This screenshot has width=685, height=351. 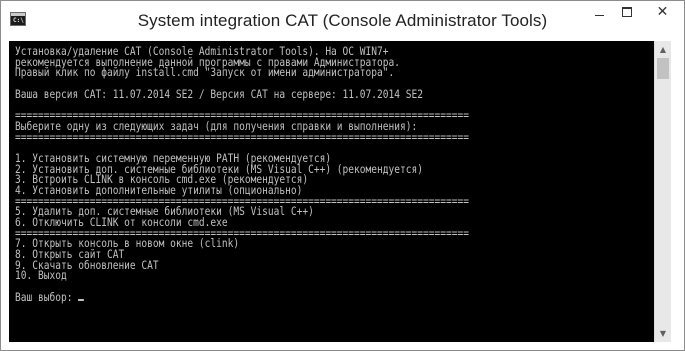 I want to click on prompt-line: Ваш выбор:, so click(x=242, y=297).